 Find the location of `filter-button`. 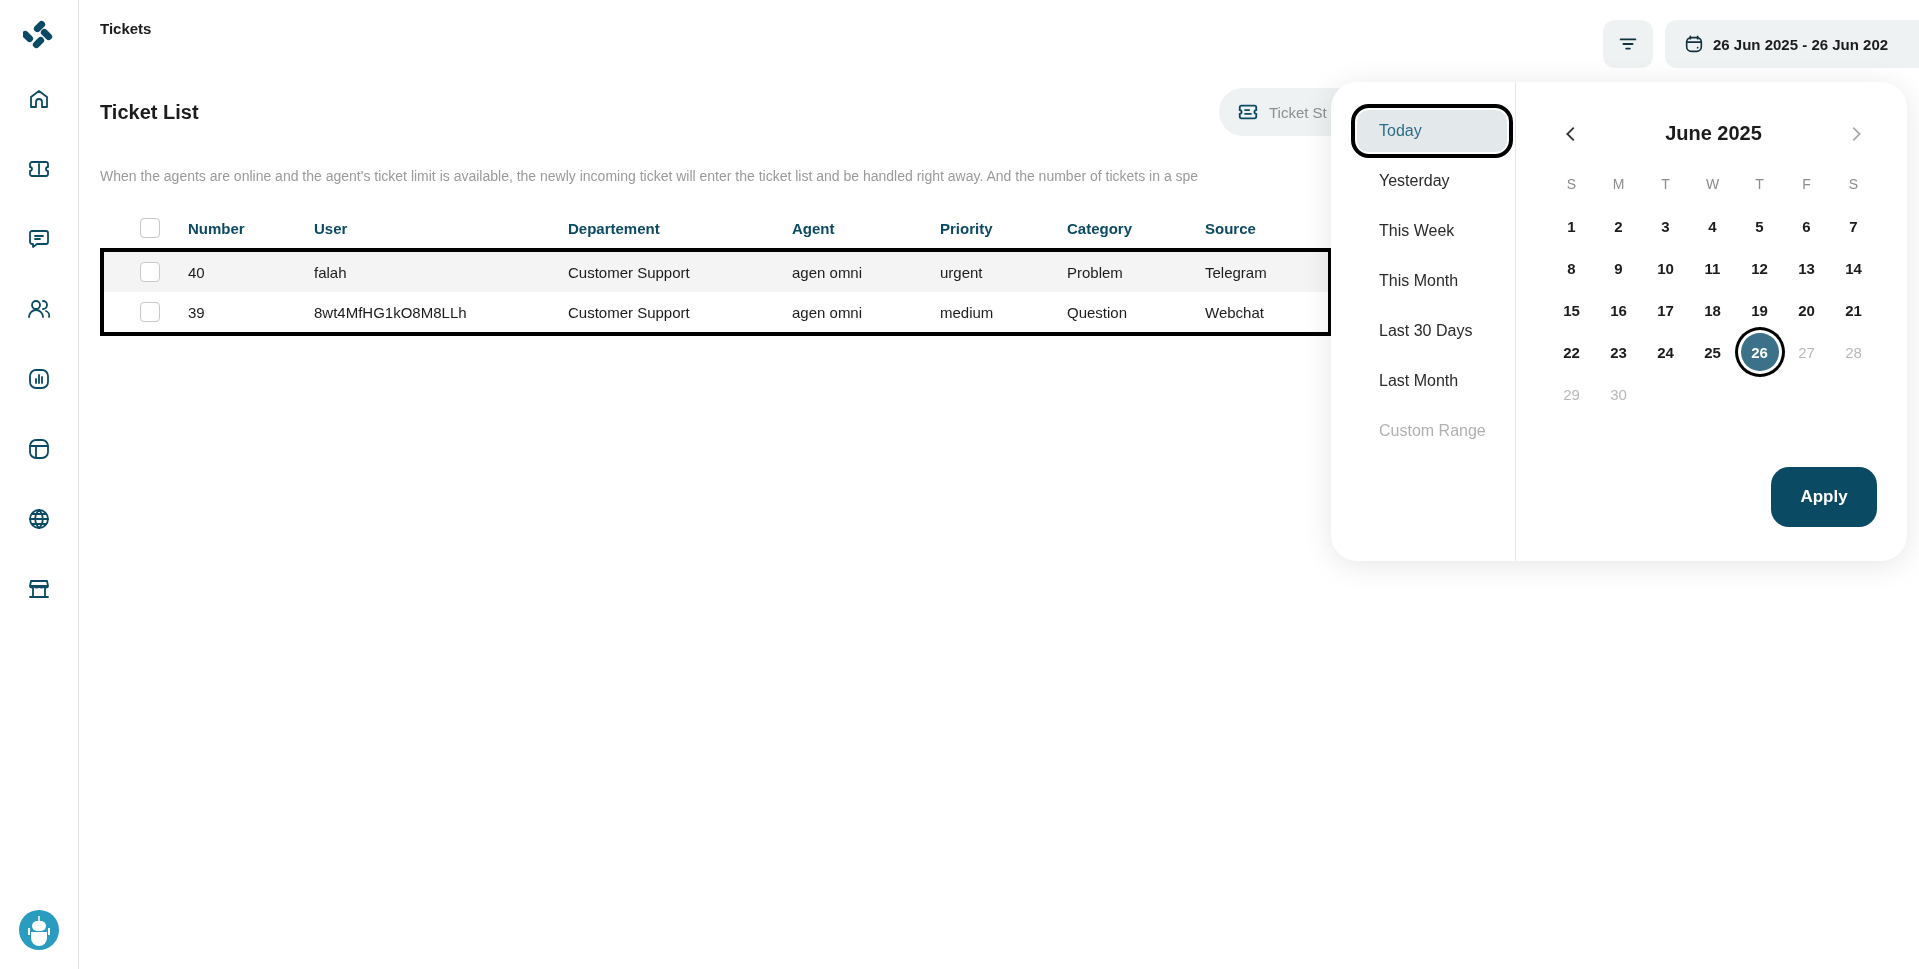

filter-button is located at coordinates (1628, 44).